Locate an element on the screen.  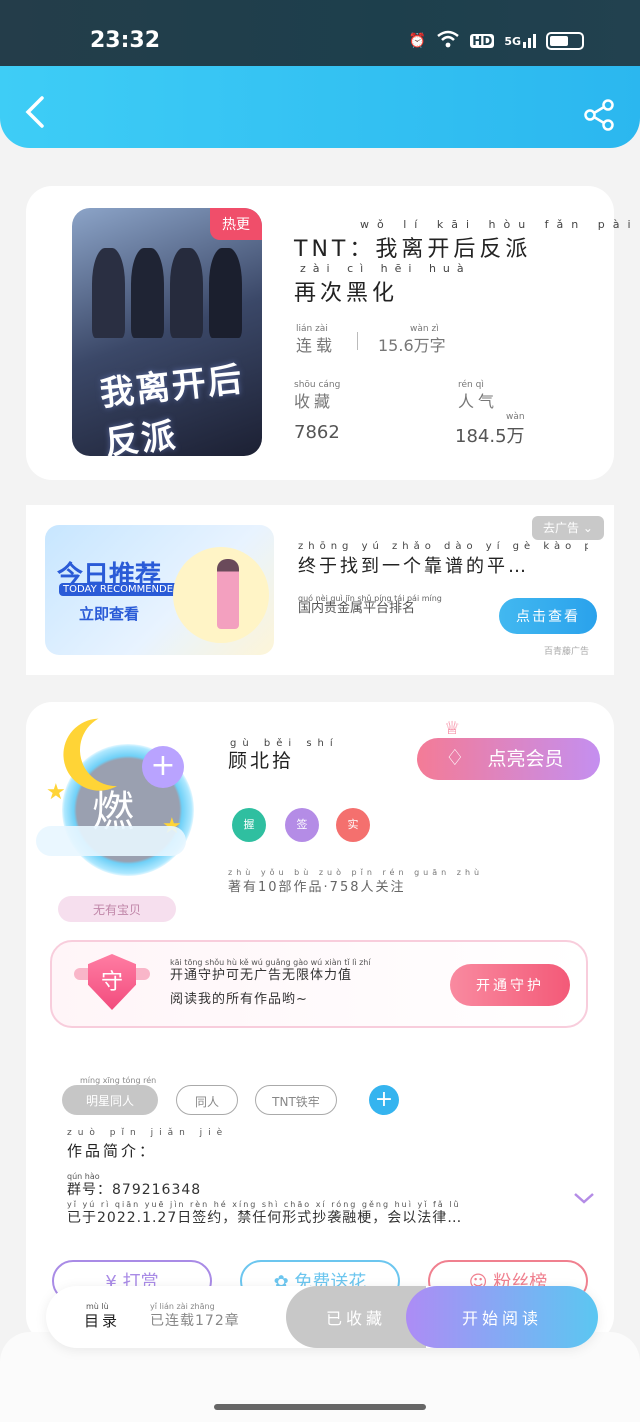
pop-label: 人气 is located at coordinates (478, 401).